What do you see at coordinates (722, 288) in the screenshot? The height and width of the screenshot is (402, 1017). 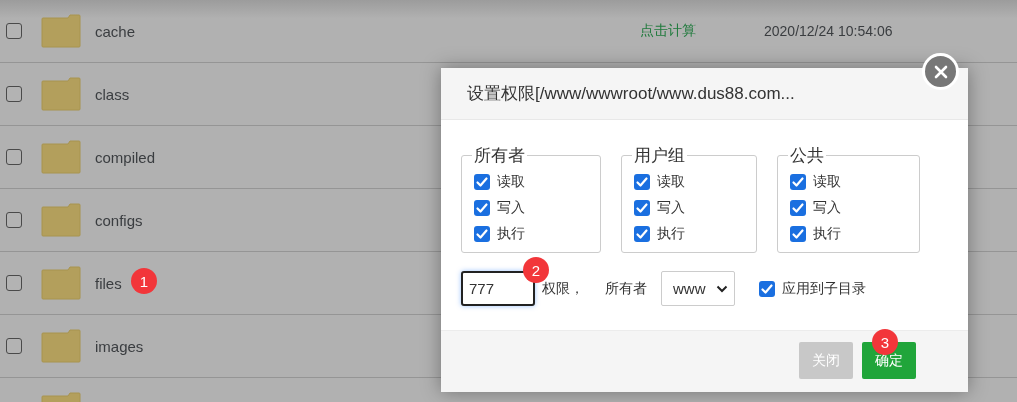 I see `chevron-icon` at bounding box center [722, 288].